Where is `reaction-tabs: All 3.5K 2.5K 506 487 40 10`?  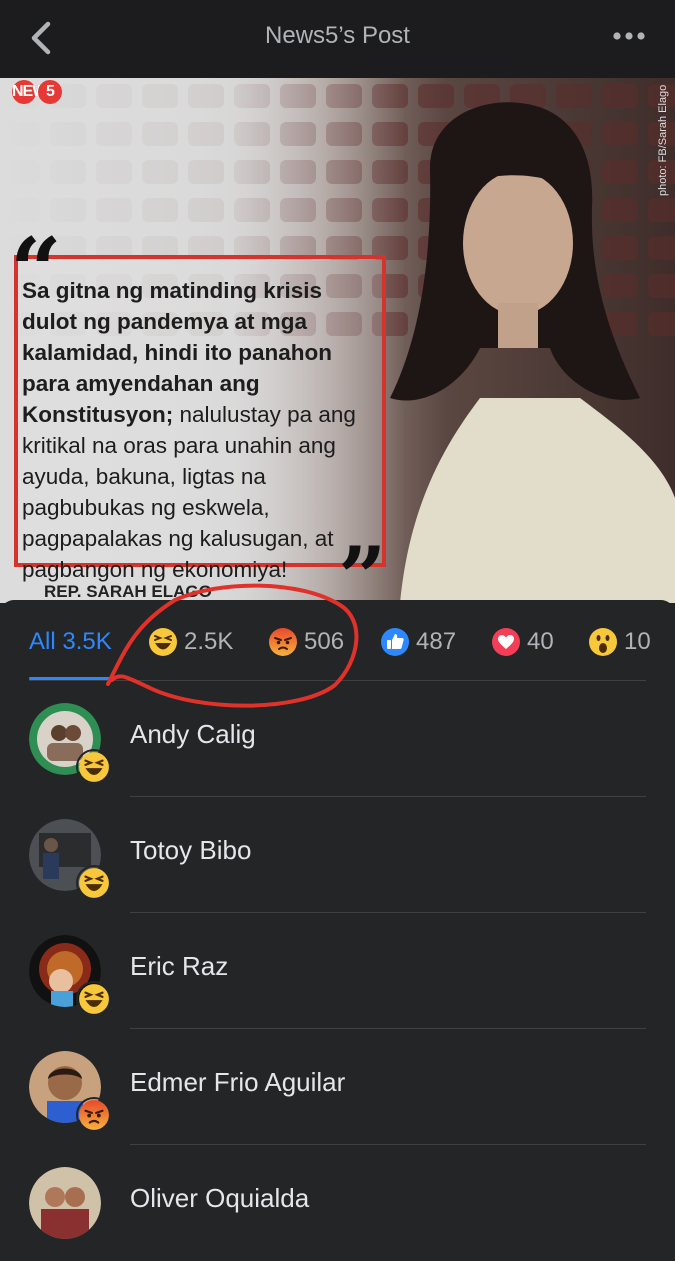
reaction-tabs: All 3.5K 2.5K 506 487 40 10 is located at coordinates (337, 640).